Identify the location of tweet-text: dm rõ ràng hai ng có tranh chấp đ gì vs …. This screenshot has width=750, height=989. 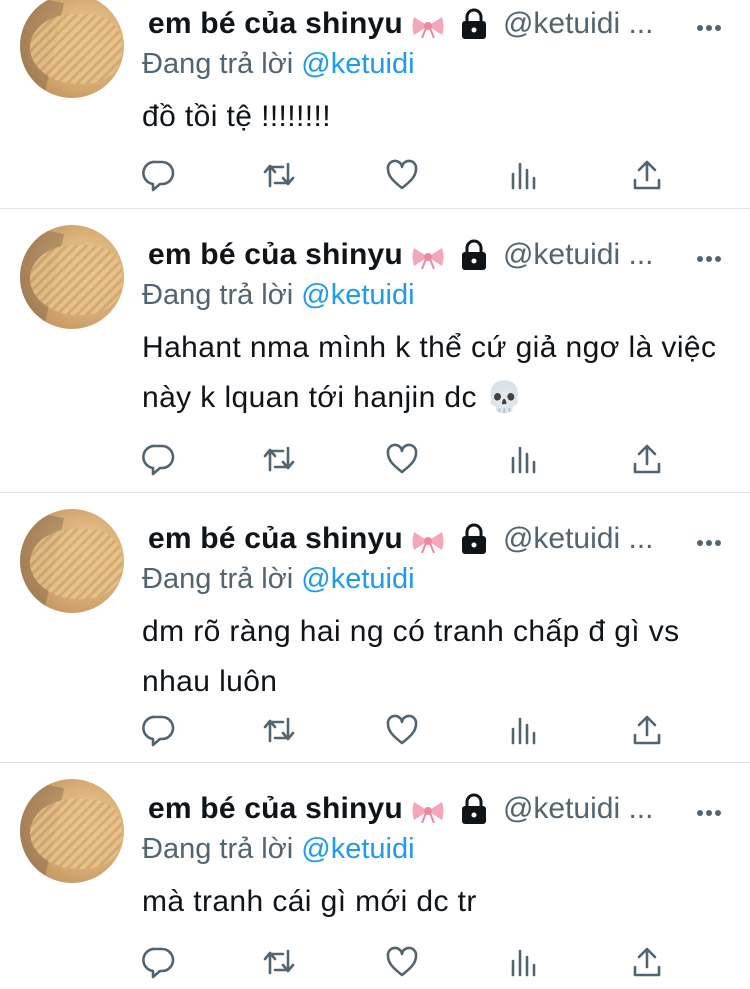
(411, 656).